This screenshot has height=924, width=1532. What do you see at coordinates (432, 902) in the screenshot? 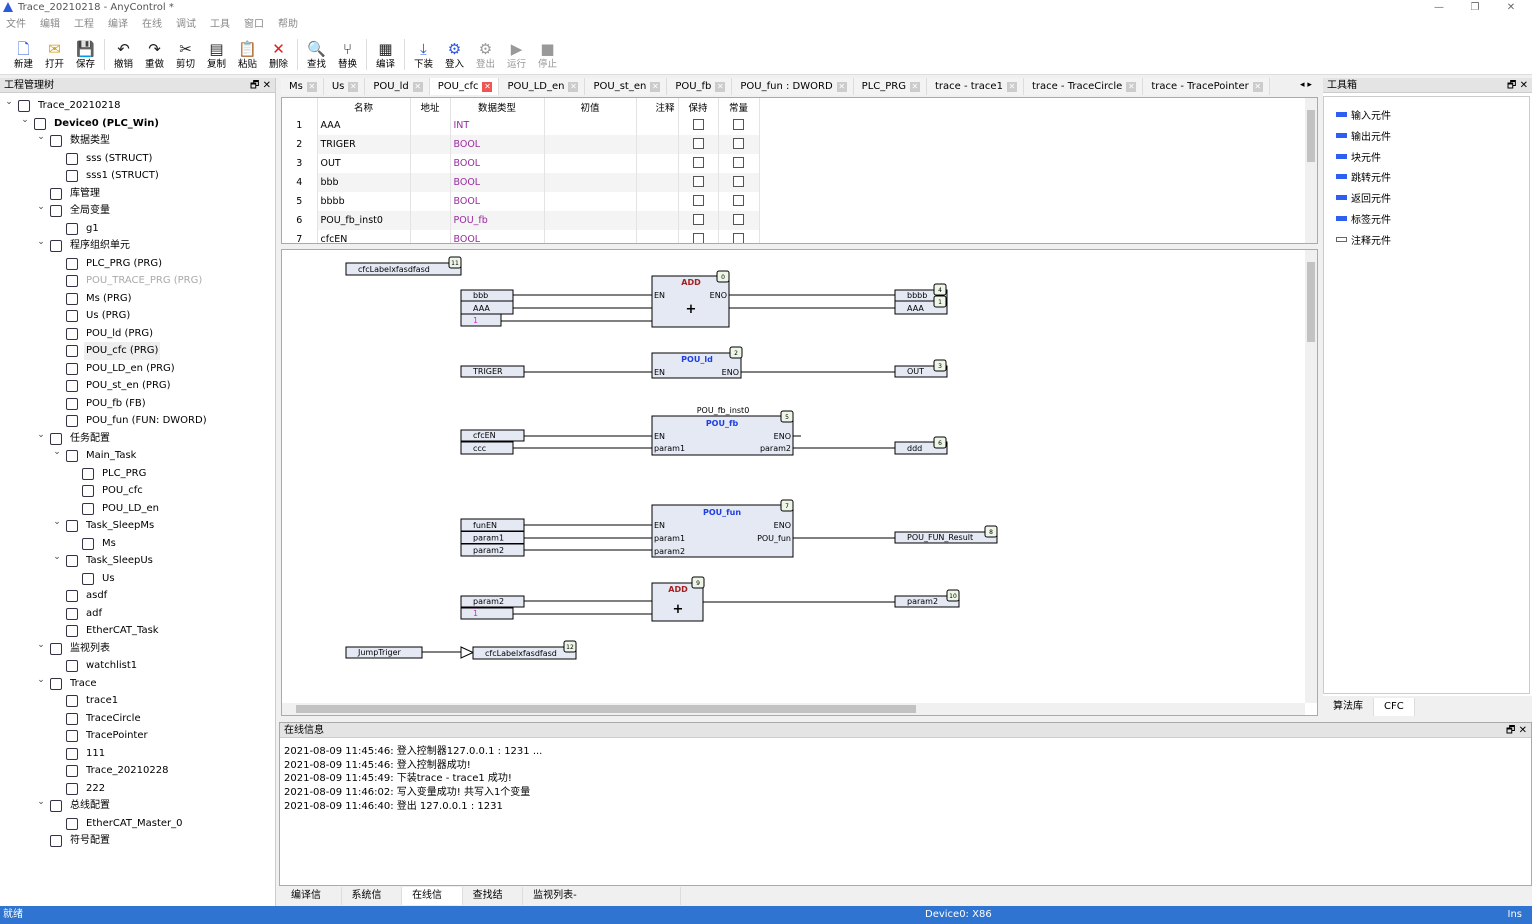
I see `output-tab: 在线信息` at bounding box center [432, 902].